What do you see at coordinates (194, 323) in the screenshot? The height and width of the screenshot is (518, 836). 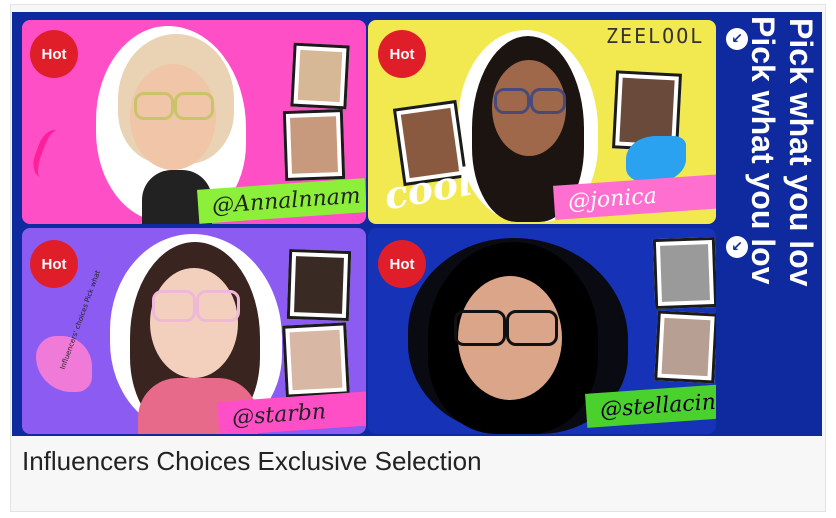 I see `face` at bounding box center [194, 323].